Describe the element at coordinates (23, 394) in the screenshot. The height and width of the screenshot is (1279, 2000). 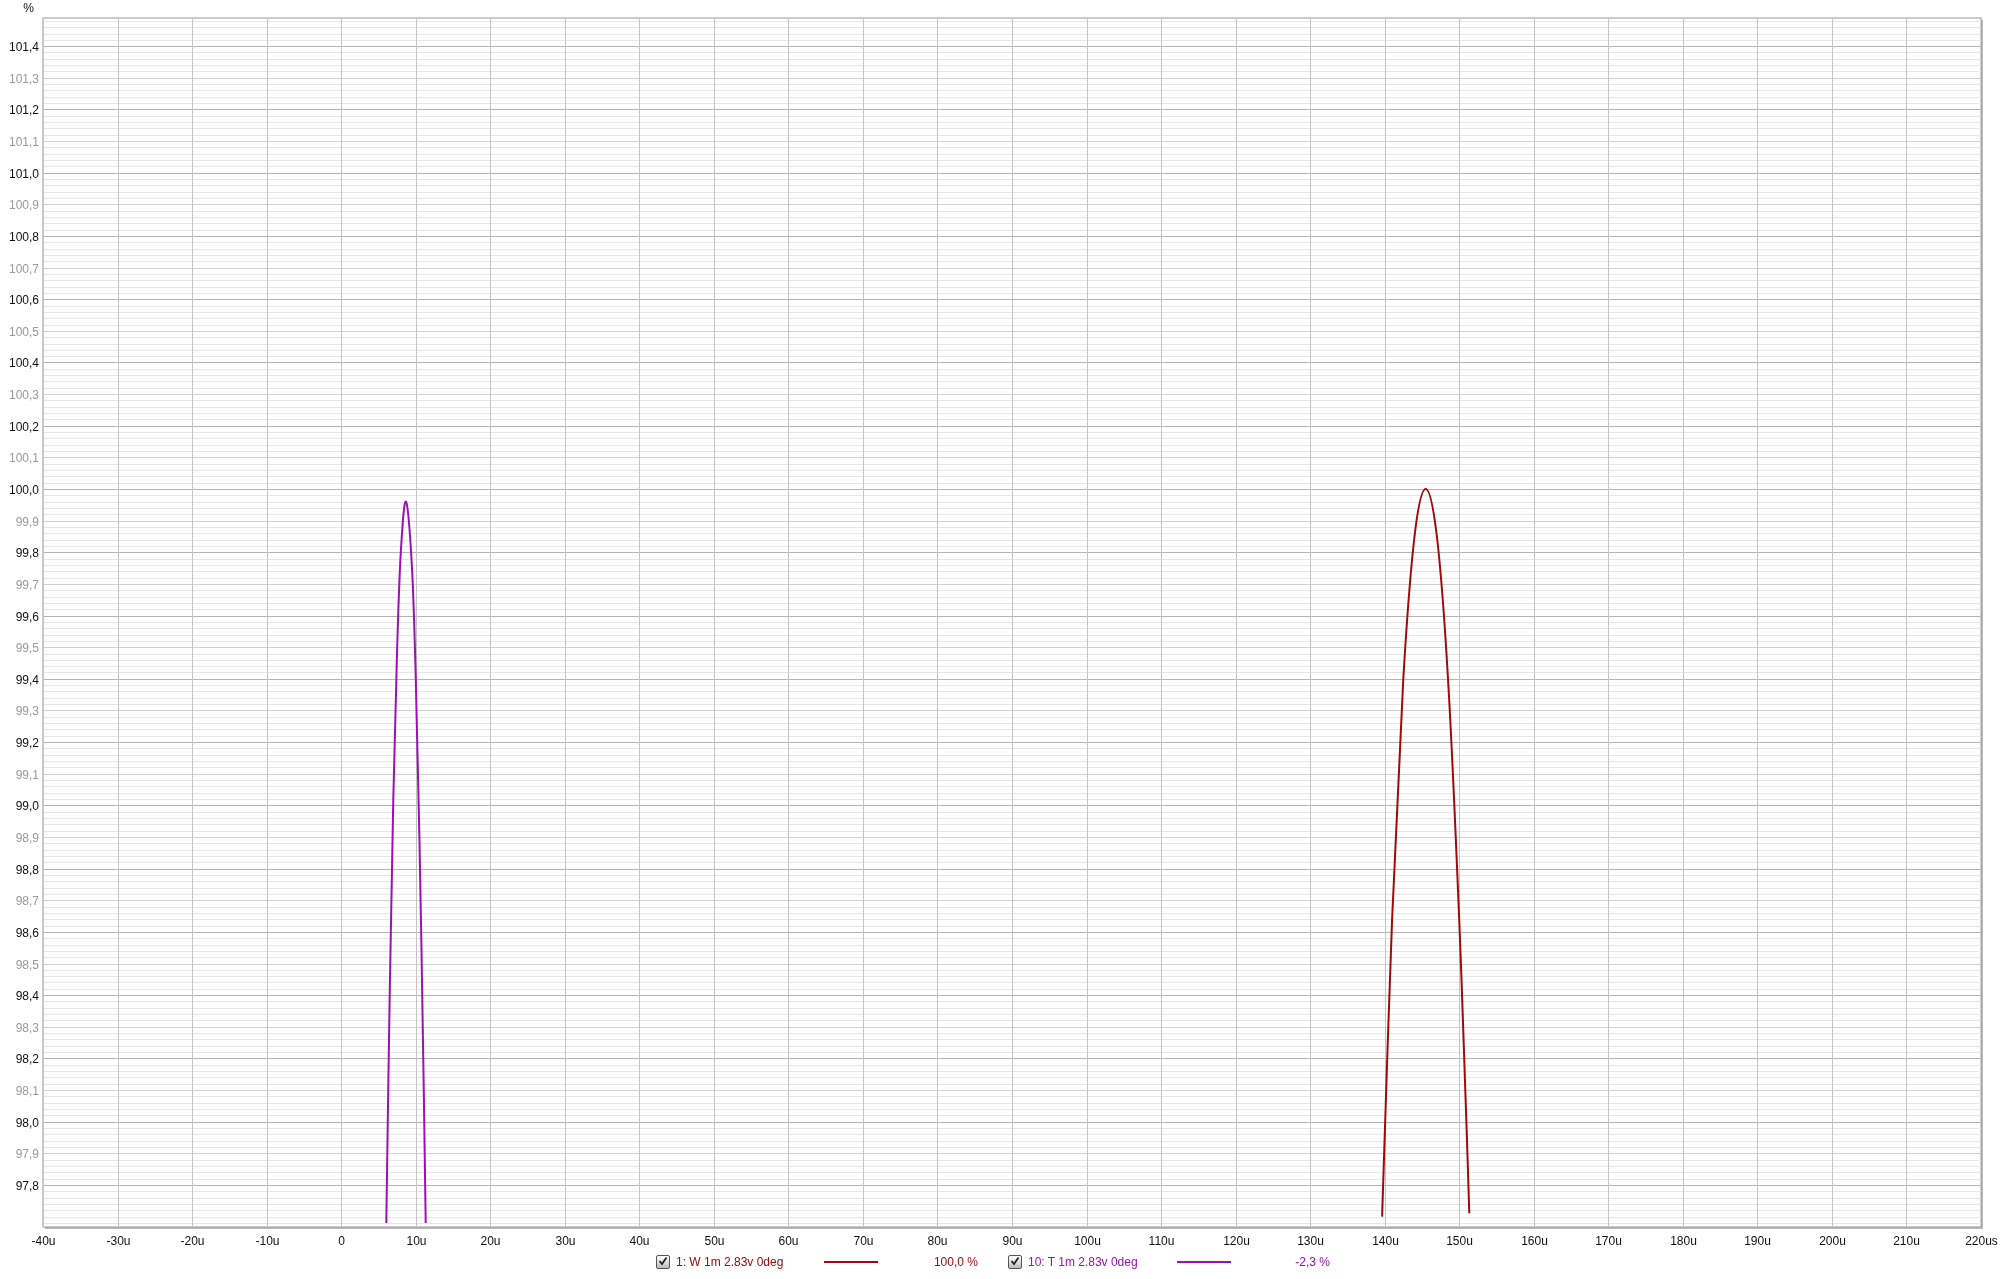
I see `y-tick-label: 100,3` at that location.